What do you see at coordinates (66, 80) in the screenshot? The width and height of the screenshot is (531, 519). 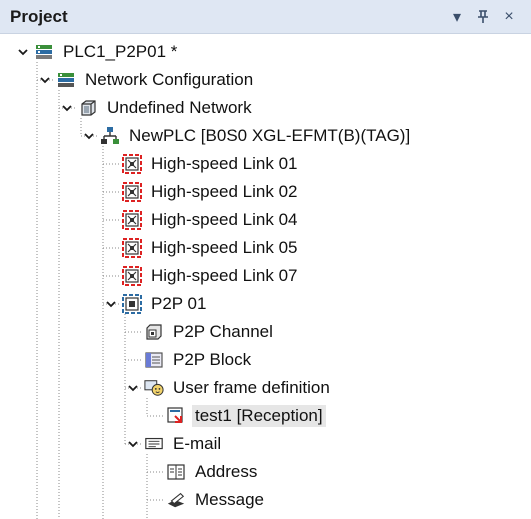 I see `network-config-icon` at bounding box center [66, 80].